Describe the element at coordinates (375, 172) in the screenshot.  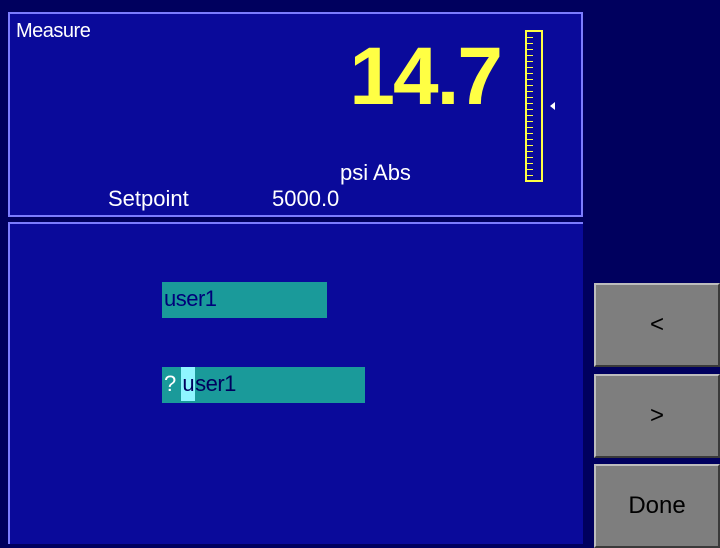
I see `pressure-units: psi Abs` at that location.